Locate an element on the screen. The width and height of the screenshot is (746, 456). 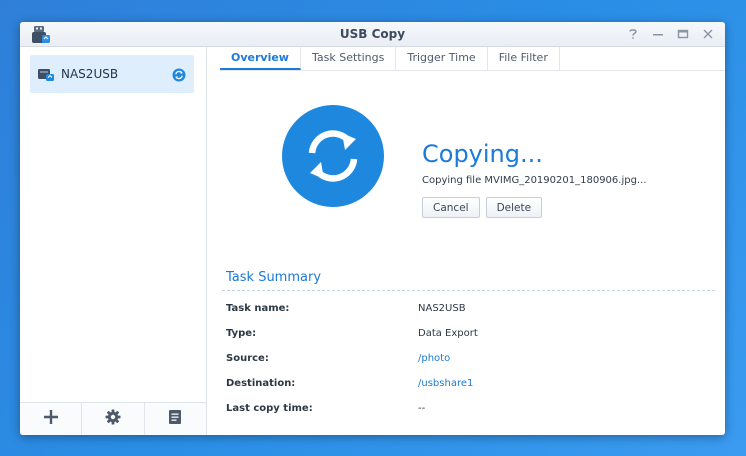
summary-row-last-copy-time: Last copy time: -- is located at coordinates (466, 411).